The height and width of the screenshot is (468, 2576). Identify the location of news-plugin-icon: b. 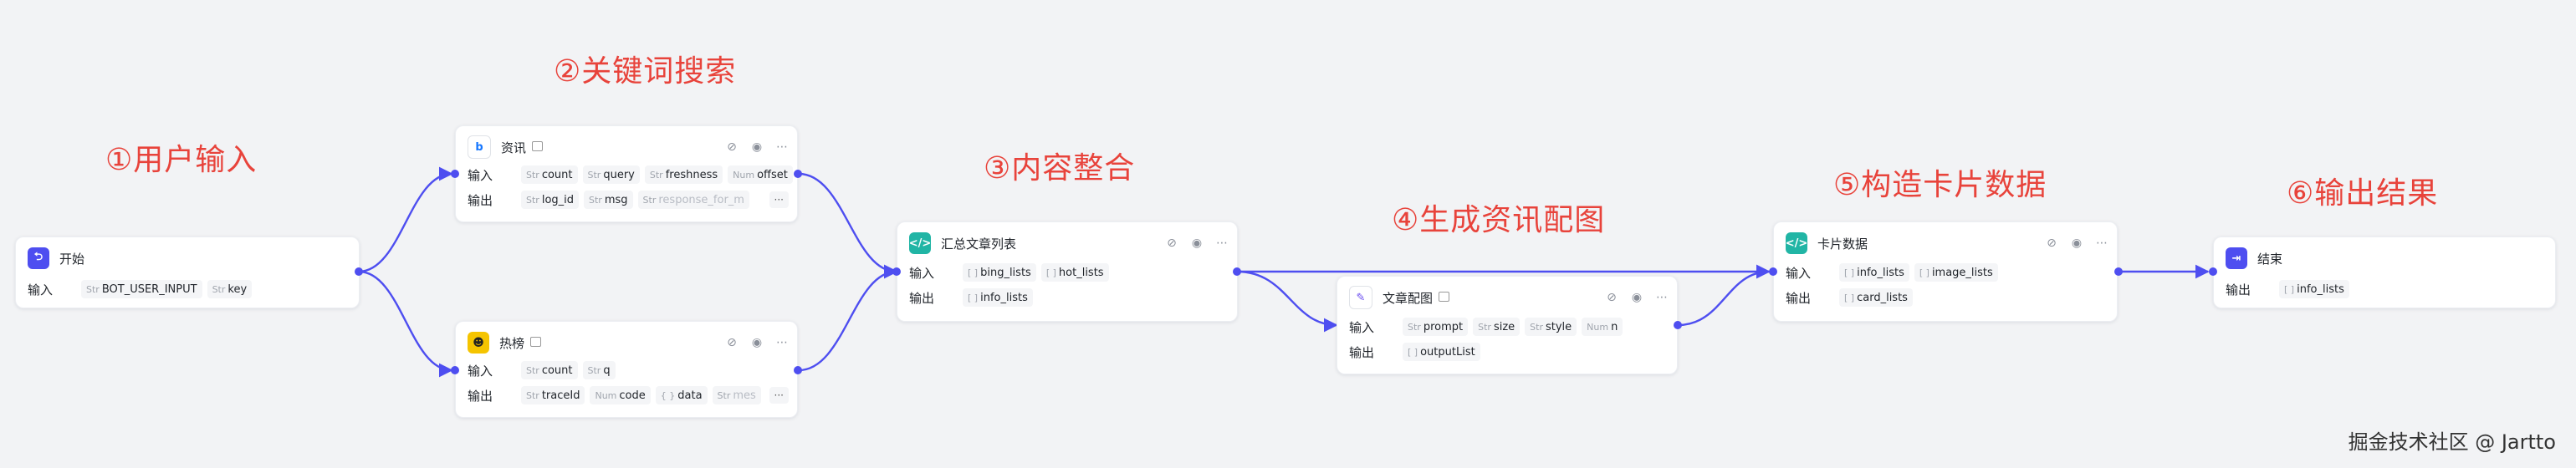
(479, 147).